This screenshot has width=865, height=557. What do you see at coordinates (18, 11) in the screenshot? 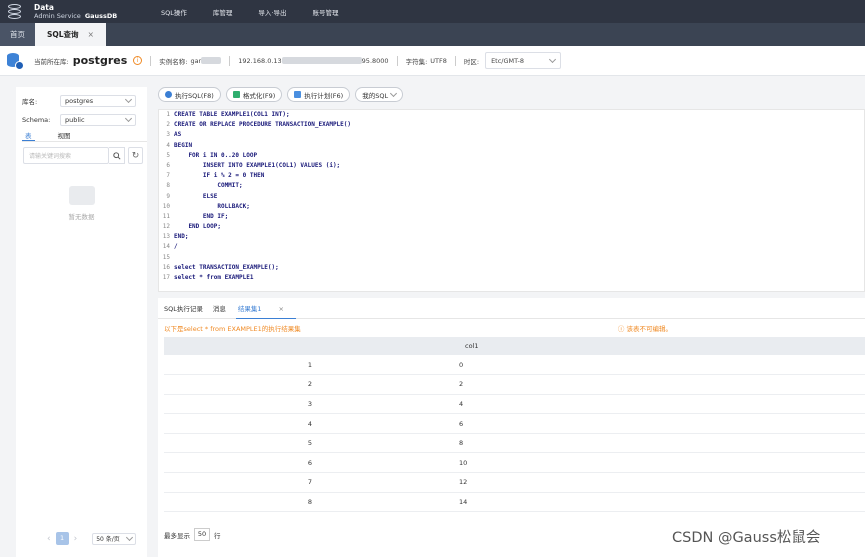
I see `database-logo-icon` at bounding box center [18, 11].